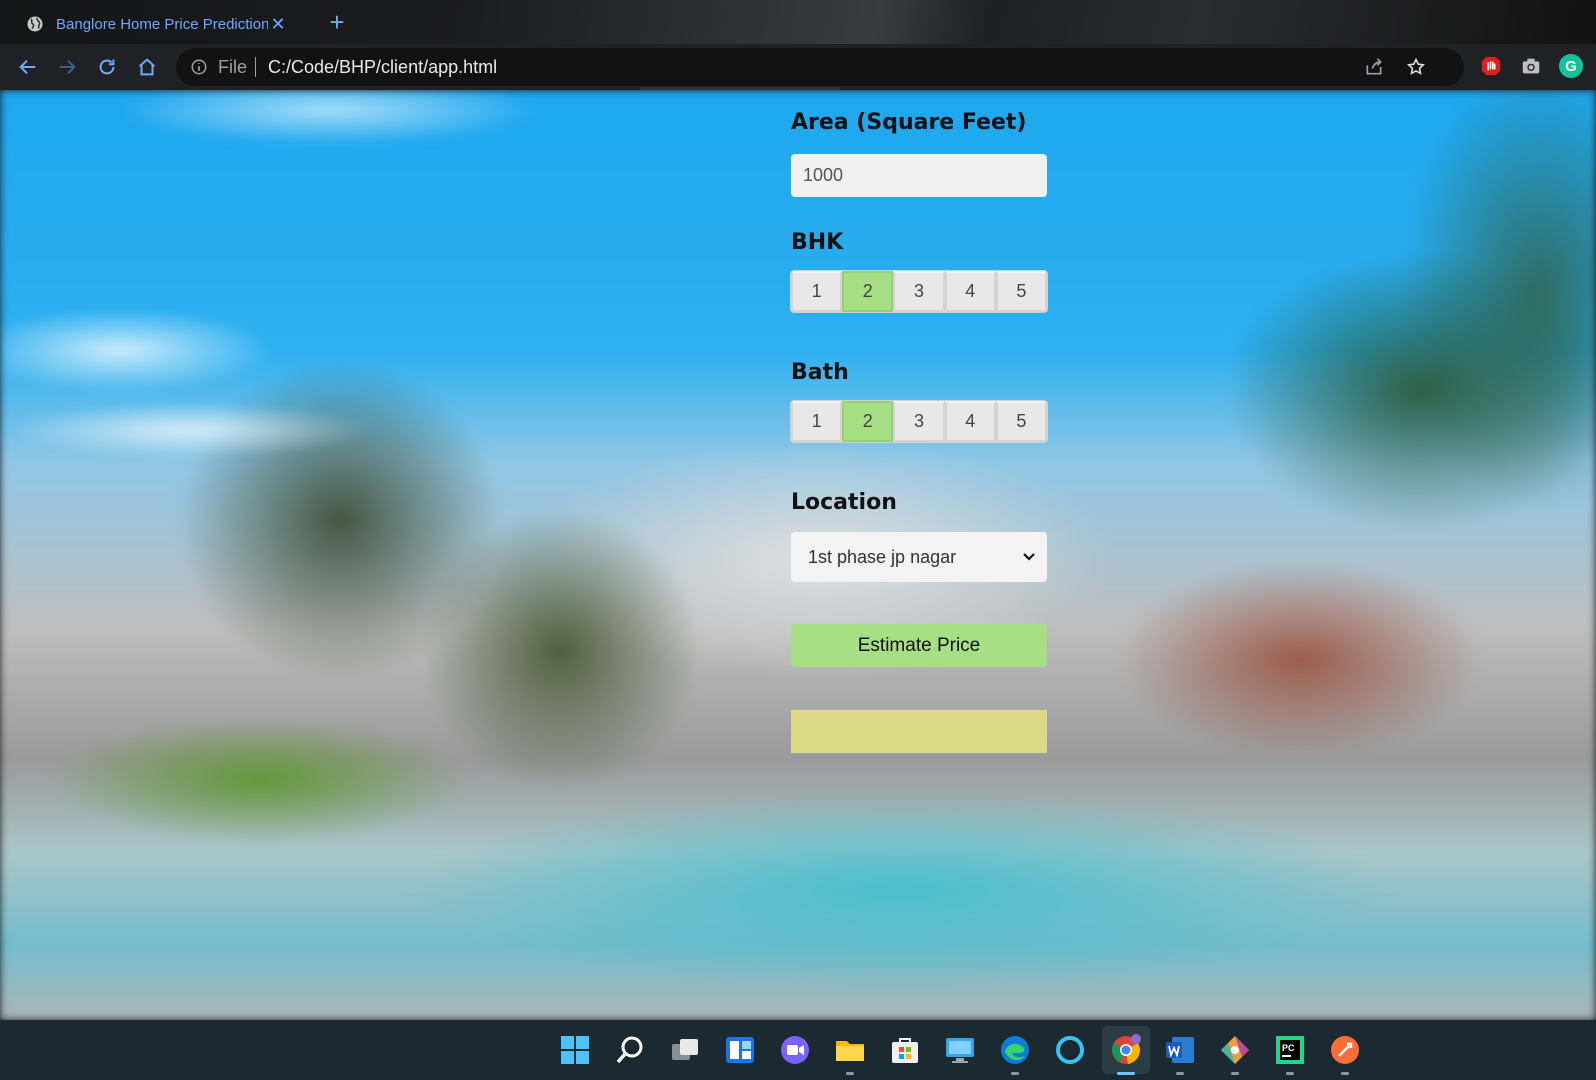 This screenshot has height=1080, width=1596. What do you see at coordinates (147, 67) in the screenshot?
I see `home-icon` at bounding box center [147, 67].